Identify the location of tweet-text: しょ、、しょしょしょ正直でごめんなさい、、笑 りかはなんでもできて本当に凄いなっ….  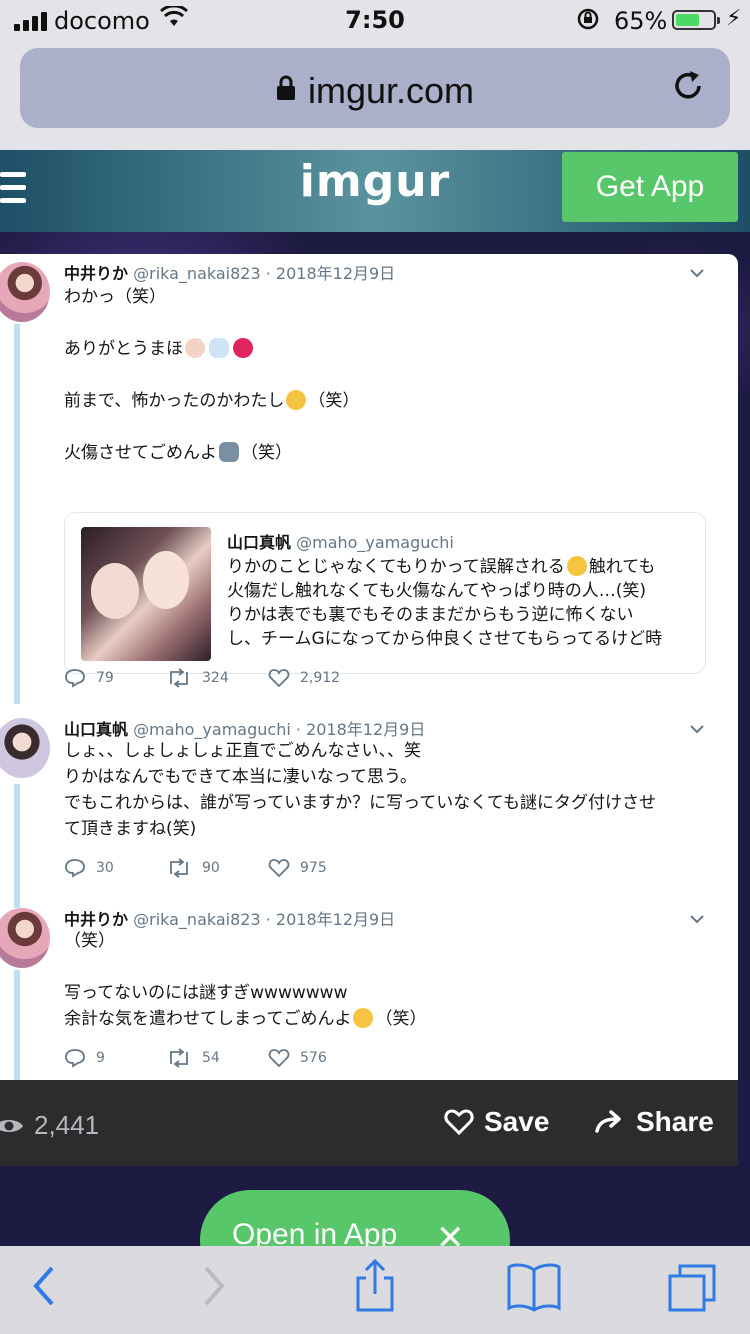
(360, 790).